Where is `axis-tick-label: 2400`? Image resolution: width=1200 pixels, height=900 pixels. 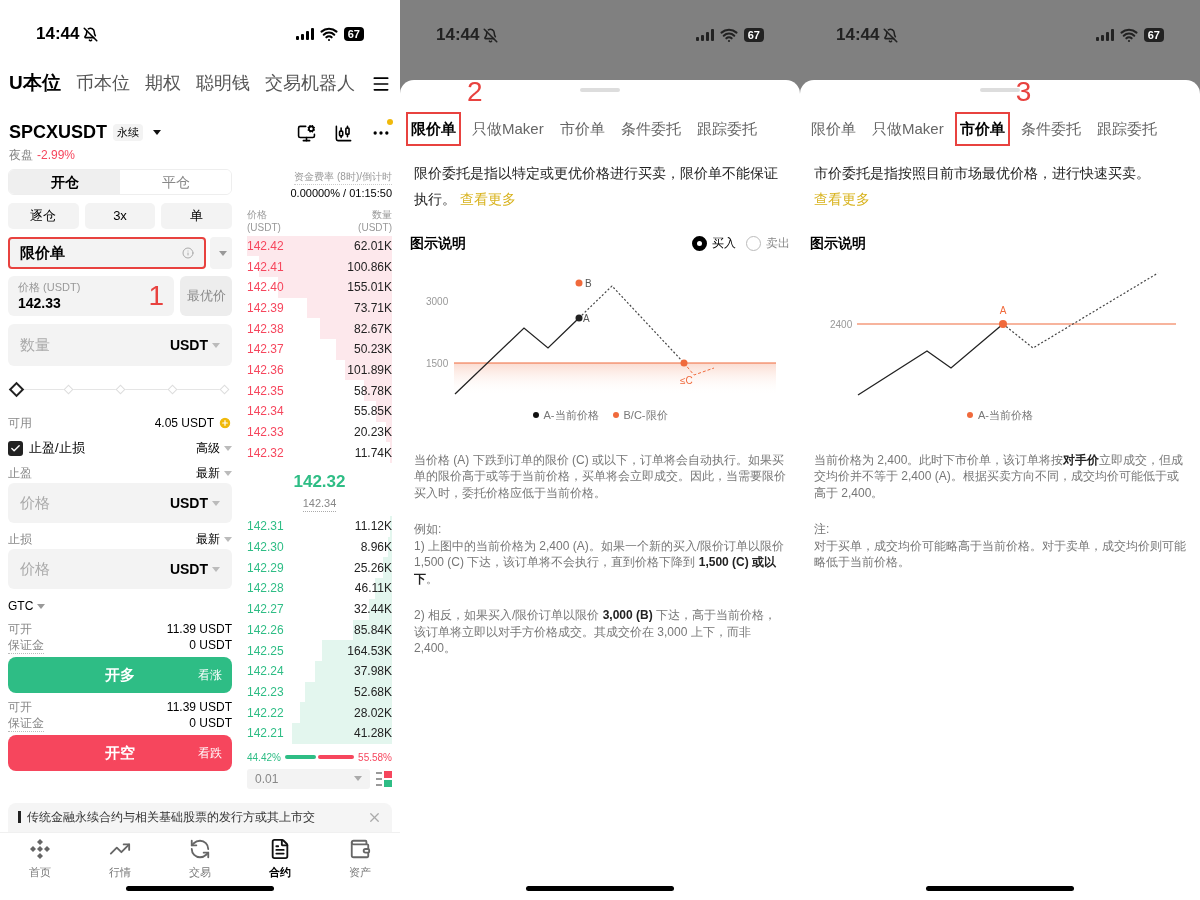
axis-tick-label: 2400 is located at coordinates (841, 324).